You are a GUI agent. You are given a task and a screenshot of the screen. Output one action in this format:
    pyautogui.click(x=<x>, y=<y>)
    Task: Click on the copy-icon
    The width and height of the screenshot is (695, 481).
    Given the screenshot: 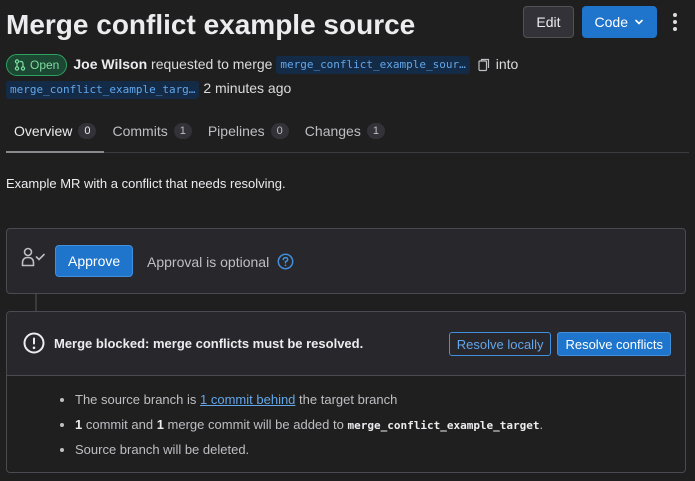 What is the action you would take?
    pyautogui.click(x=484, y=65)
    